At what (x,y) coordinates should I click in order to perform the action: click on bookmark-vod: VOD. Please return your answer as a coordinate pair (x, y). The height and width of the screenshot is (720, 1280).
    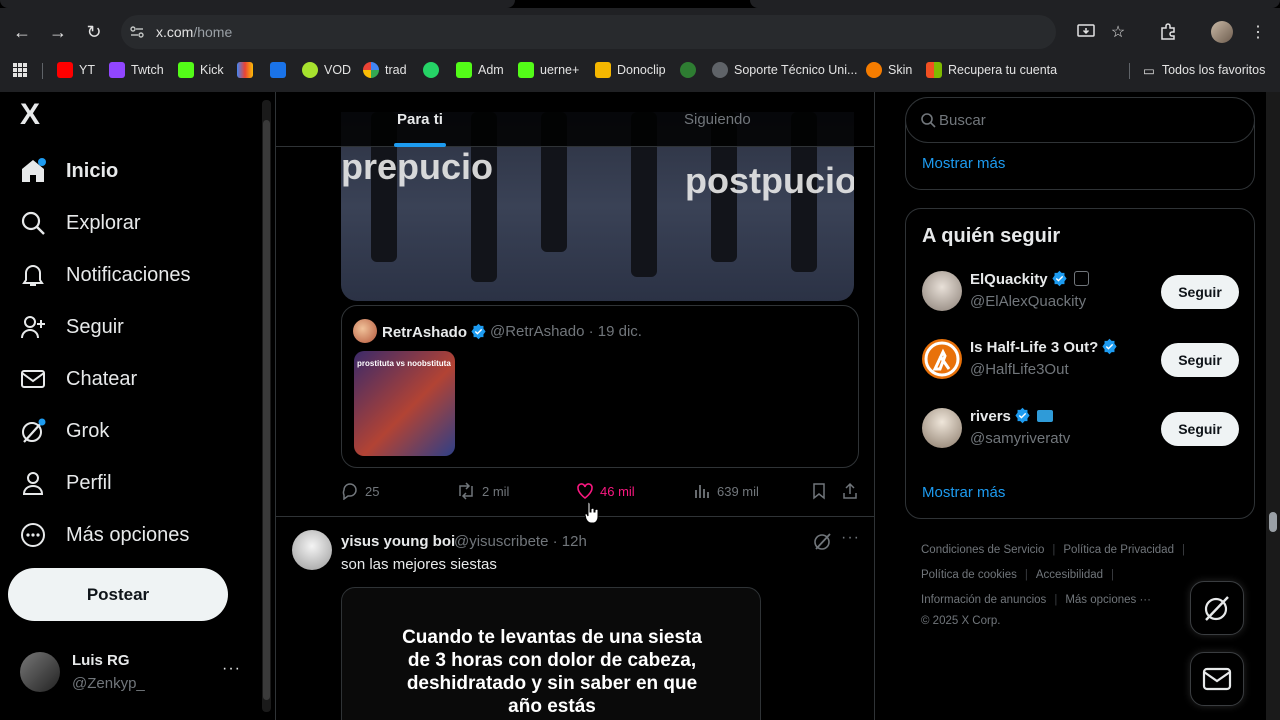
    Looking at the image, I should click on (326, 70).